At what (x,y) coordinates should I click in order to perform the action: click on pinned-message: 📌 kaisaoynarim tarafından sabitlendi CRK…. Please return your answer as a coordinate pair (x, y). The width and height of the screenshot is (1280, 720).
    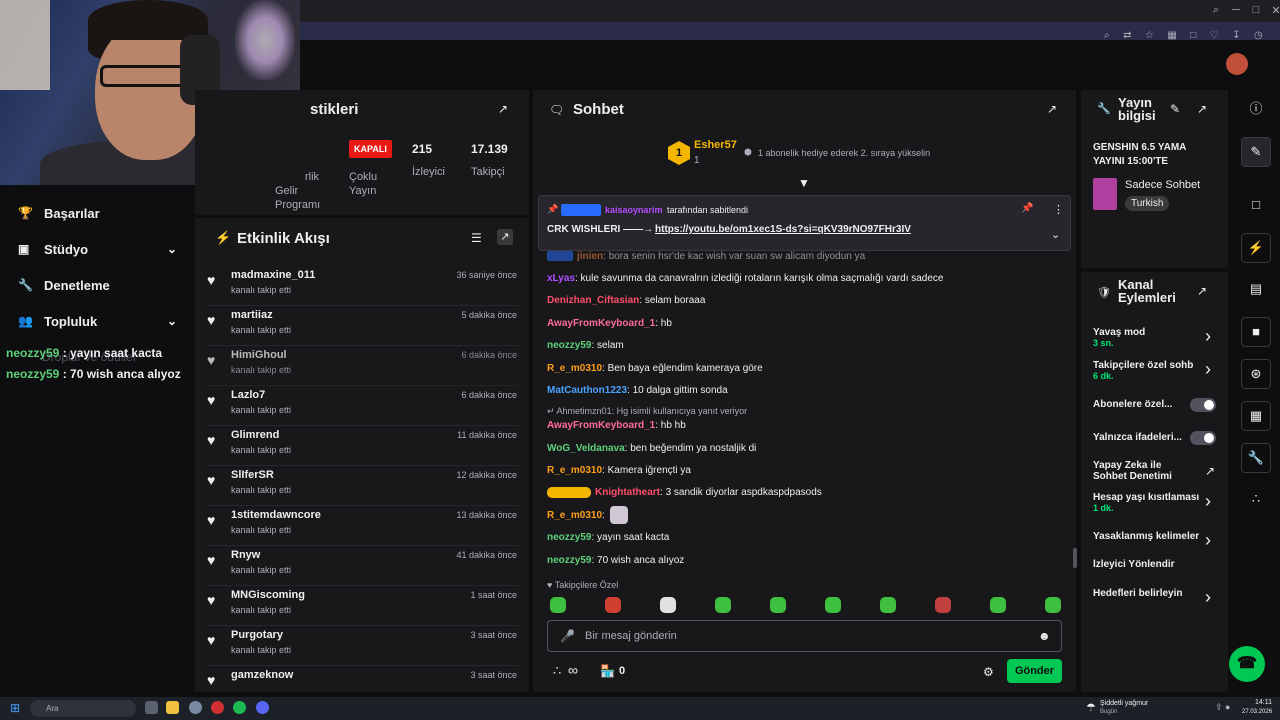
    Looking at the image, I should click on (804, 223).